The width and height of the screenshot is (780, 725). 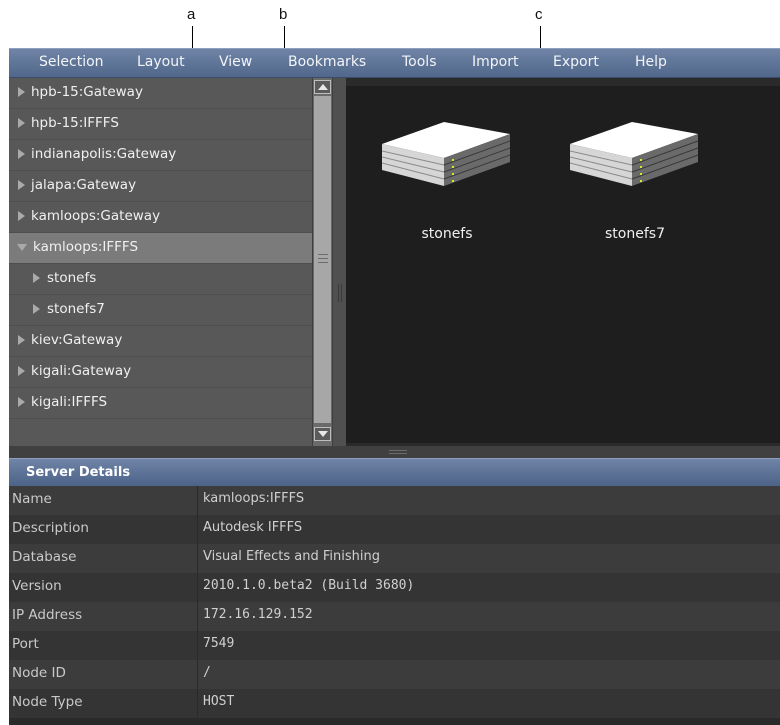 I want to click on detail-name: Node ID, so click(x=39, y=673).